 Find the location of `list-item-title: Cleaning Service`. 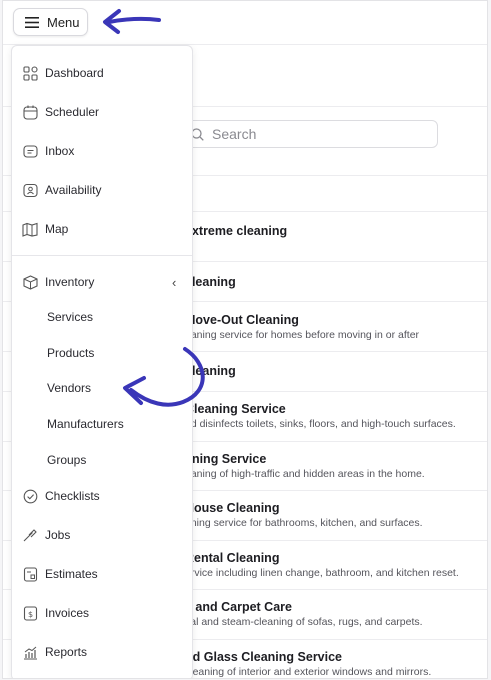

list-item-title: Cleaning Service is located at coordinates (235, 409).